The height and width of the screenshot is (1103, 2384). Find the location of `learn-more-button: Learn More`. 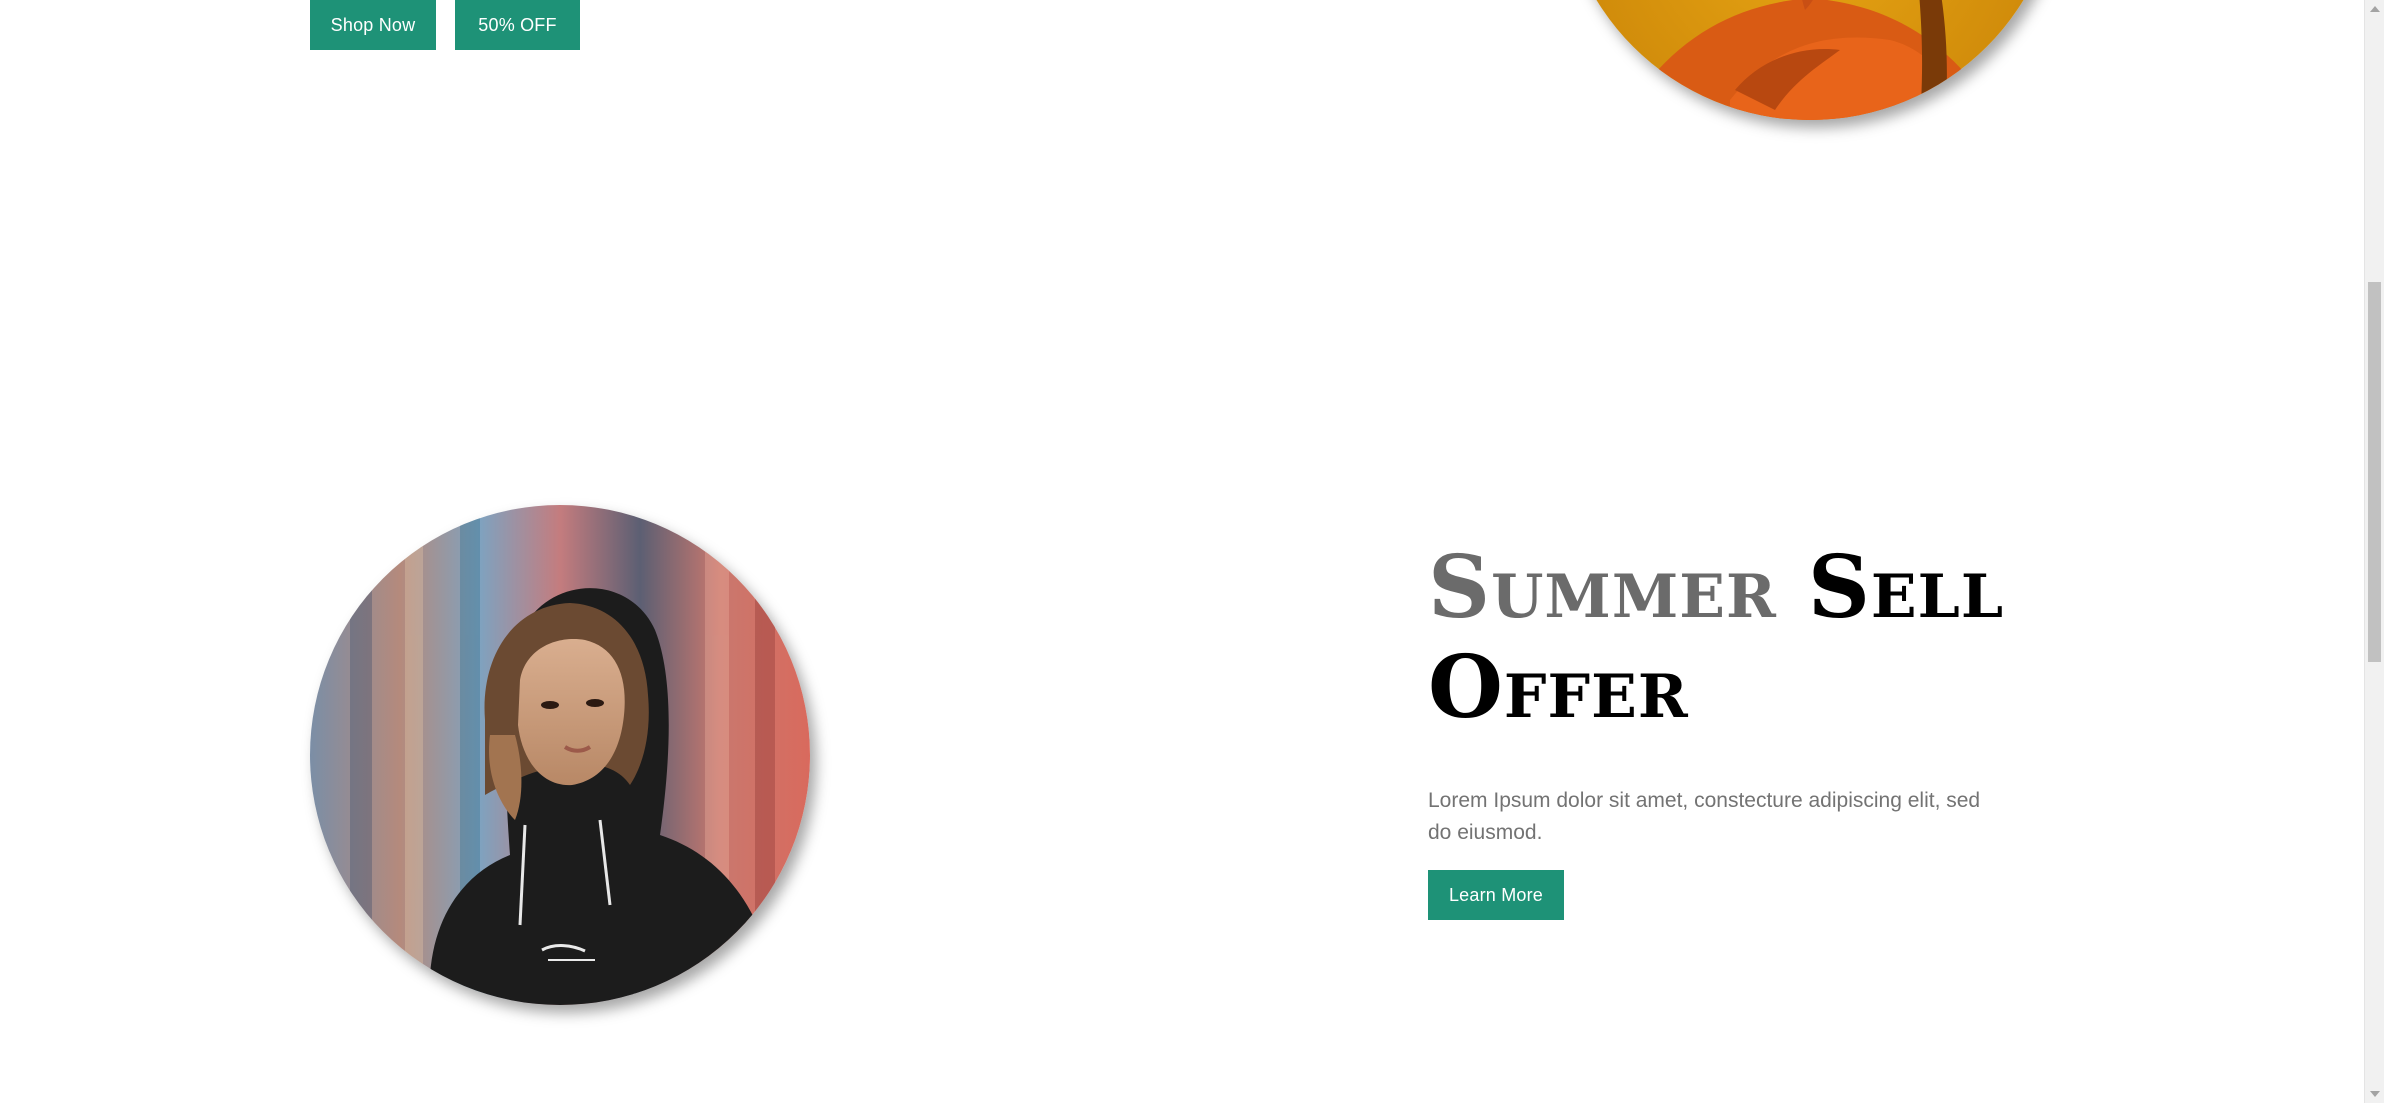

learn-more-button: Learn More is located at coordinates (1496, 895).